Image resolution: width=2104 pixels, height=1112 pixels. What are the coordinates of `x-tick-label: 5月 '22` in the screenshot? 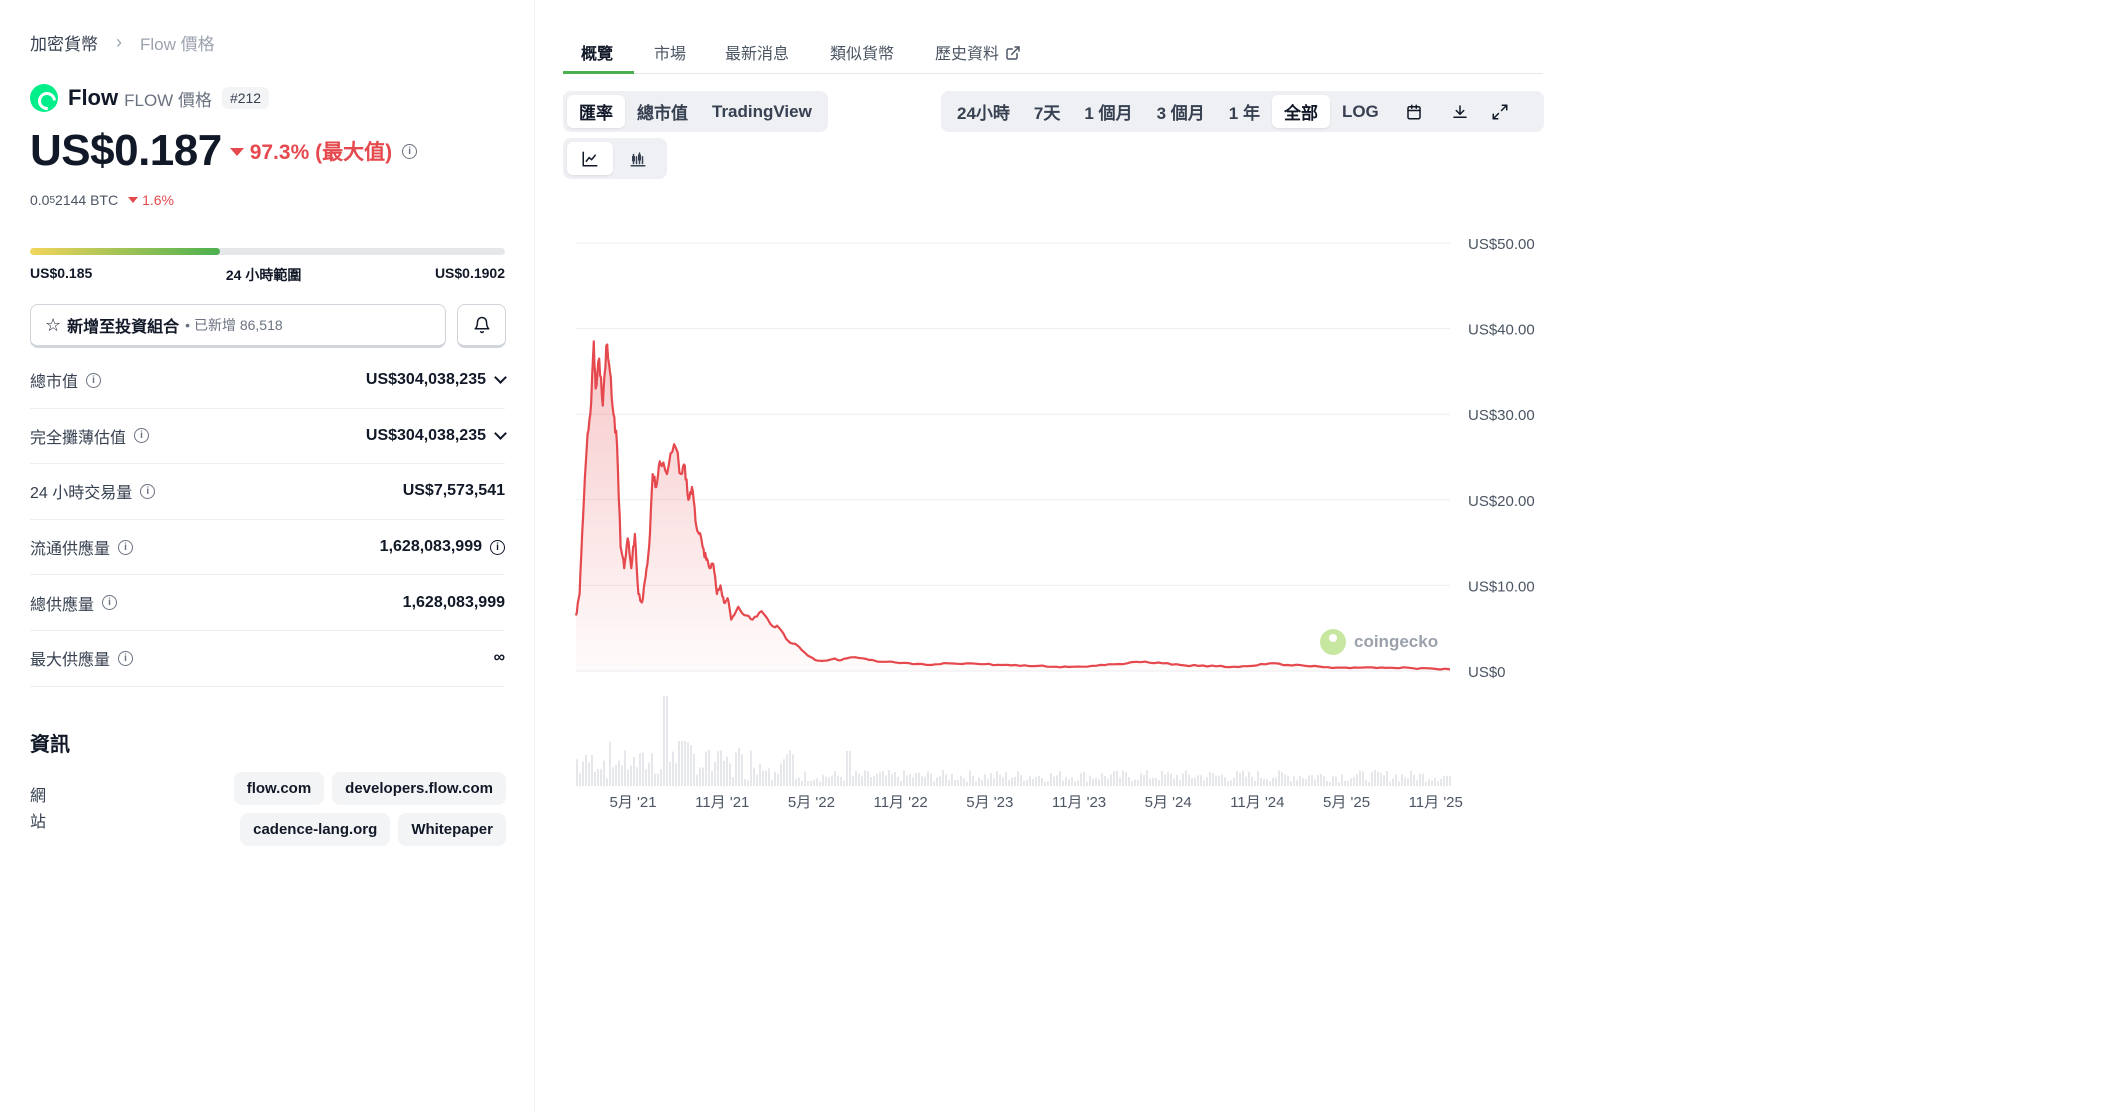 It's located at (811, 802).